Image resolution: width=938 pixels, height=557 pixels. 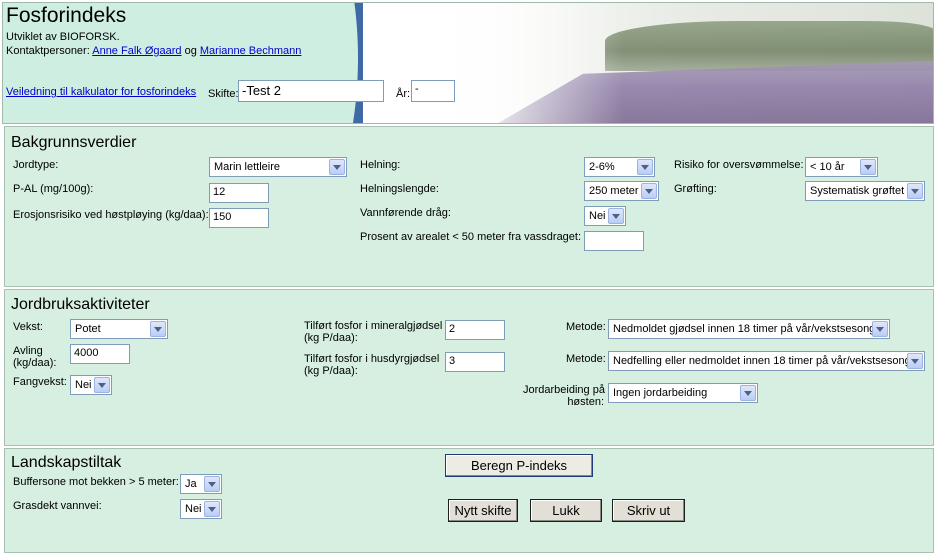 I want to click on buffer-label: Buffersone mot bekken > 5 meter:, so click(x=96, y=482).